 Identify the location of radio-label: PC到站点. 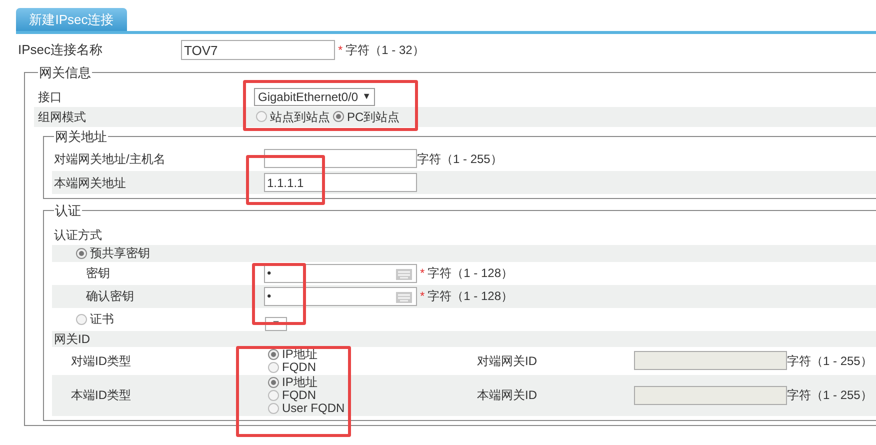
(373, 117).